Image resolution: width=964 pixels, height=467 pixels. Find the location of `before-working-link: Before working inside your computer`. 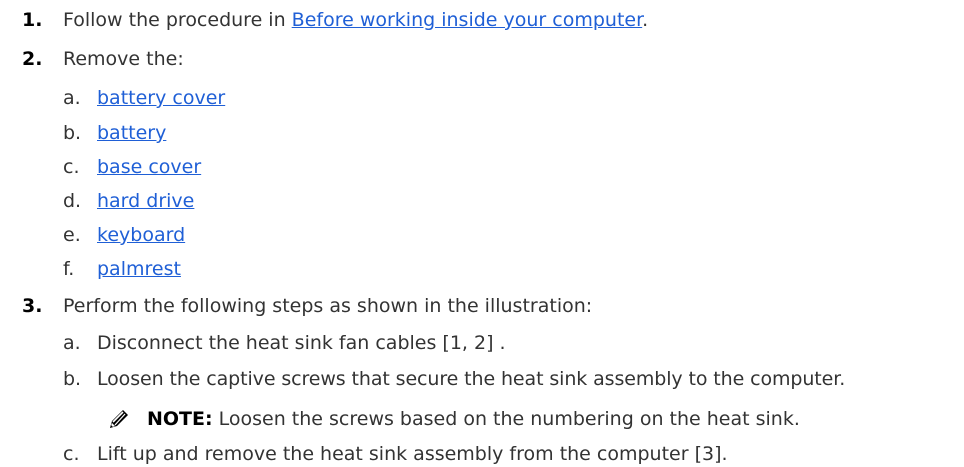

before-working-link: Before working inside your computer is located at coordinates (467, 20).